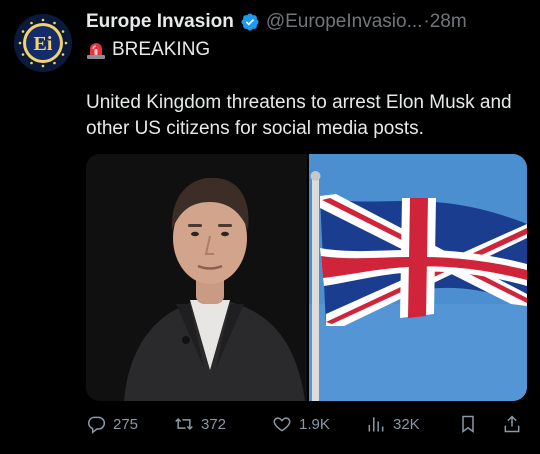  I want to click on like-button: 1.9K, so click(301, 424).